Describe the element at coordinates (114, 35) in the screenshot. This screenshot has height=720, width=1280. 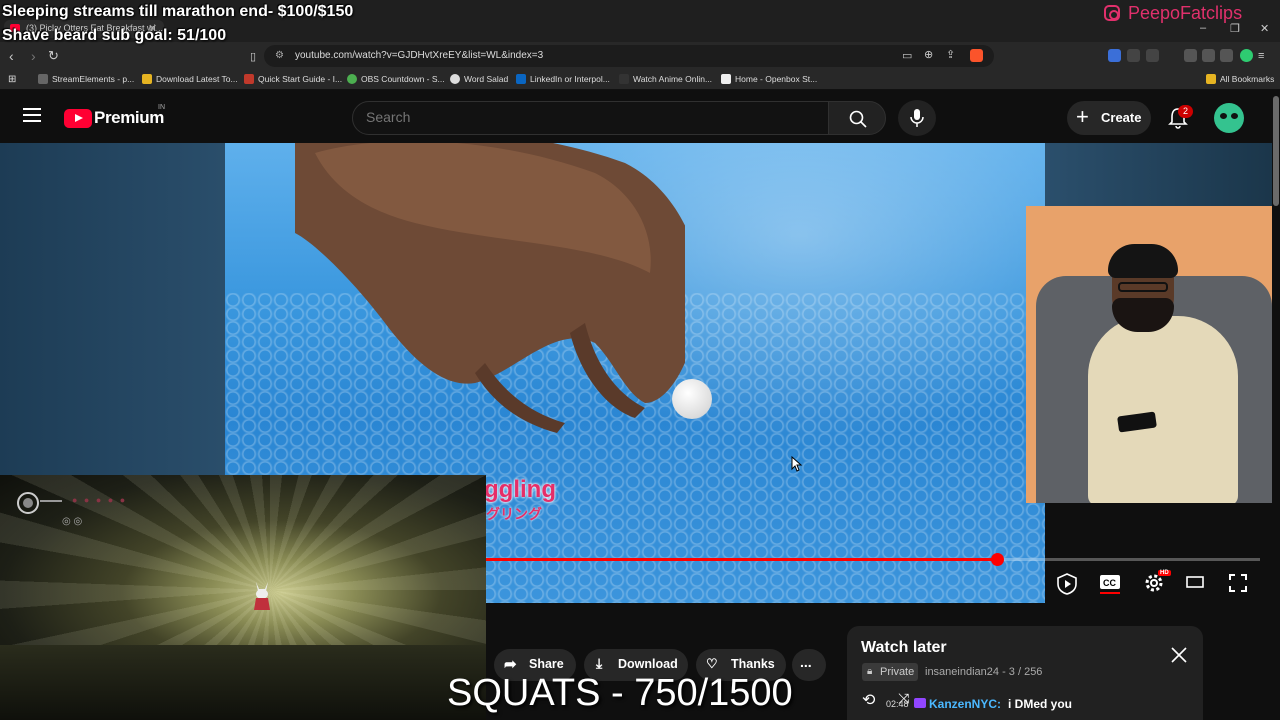
I see `stream-goal-line-2: Shave beard sub goal: 51/100` at that location.